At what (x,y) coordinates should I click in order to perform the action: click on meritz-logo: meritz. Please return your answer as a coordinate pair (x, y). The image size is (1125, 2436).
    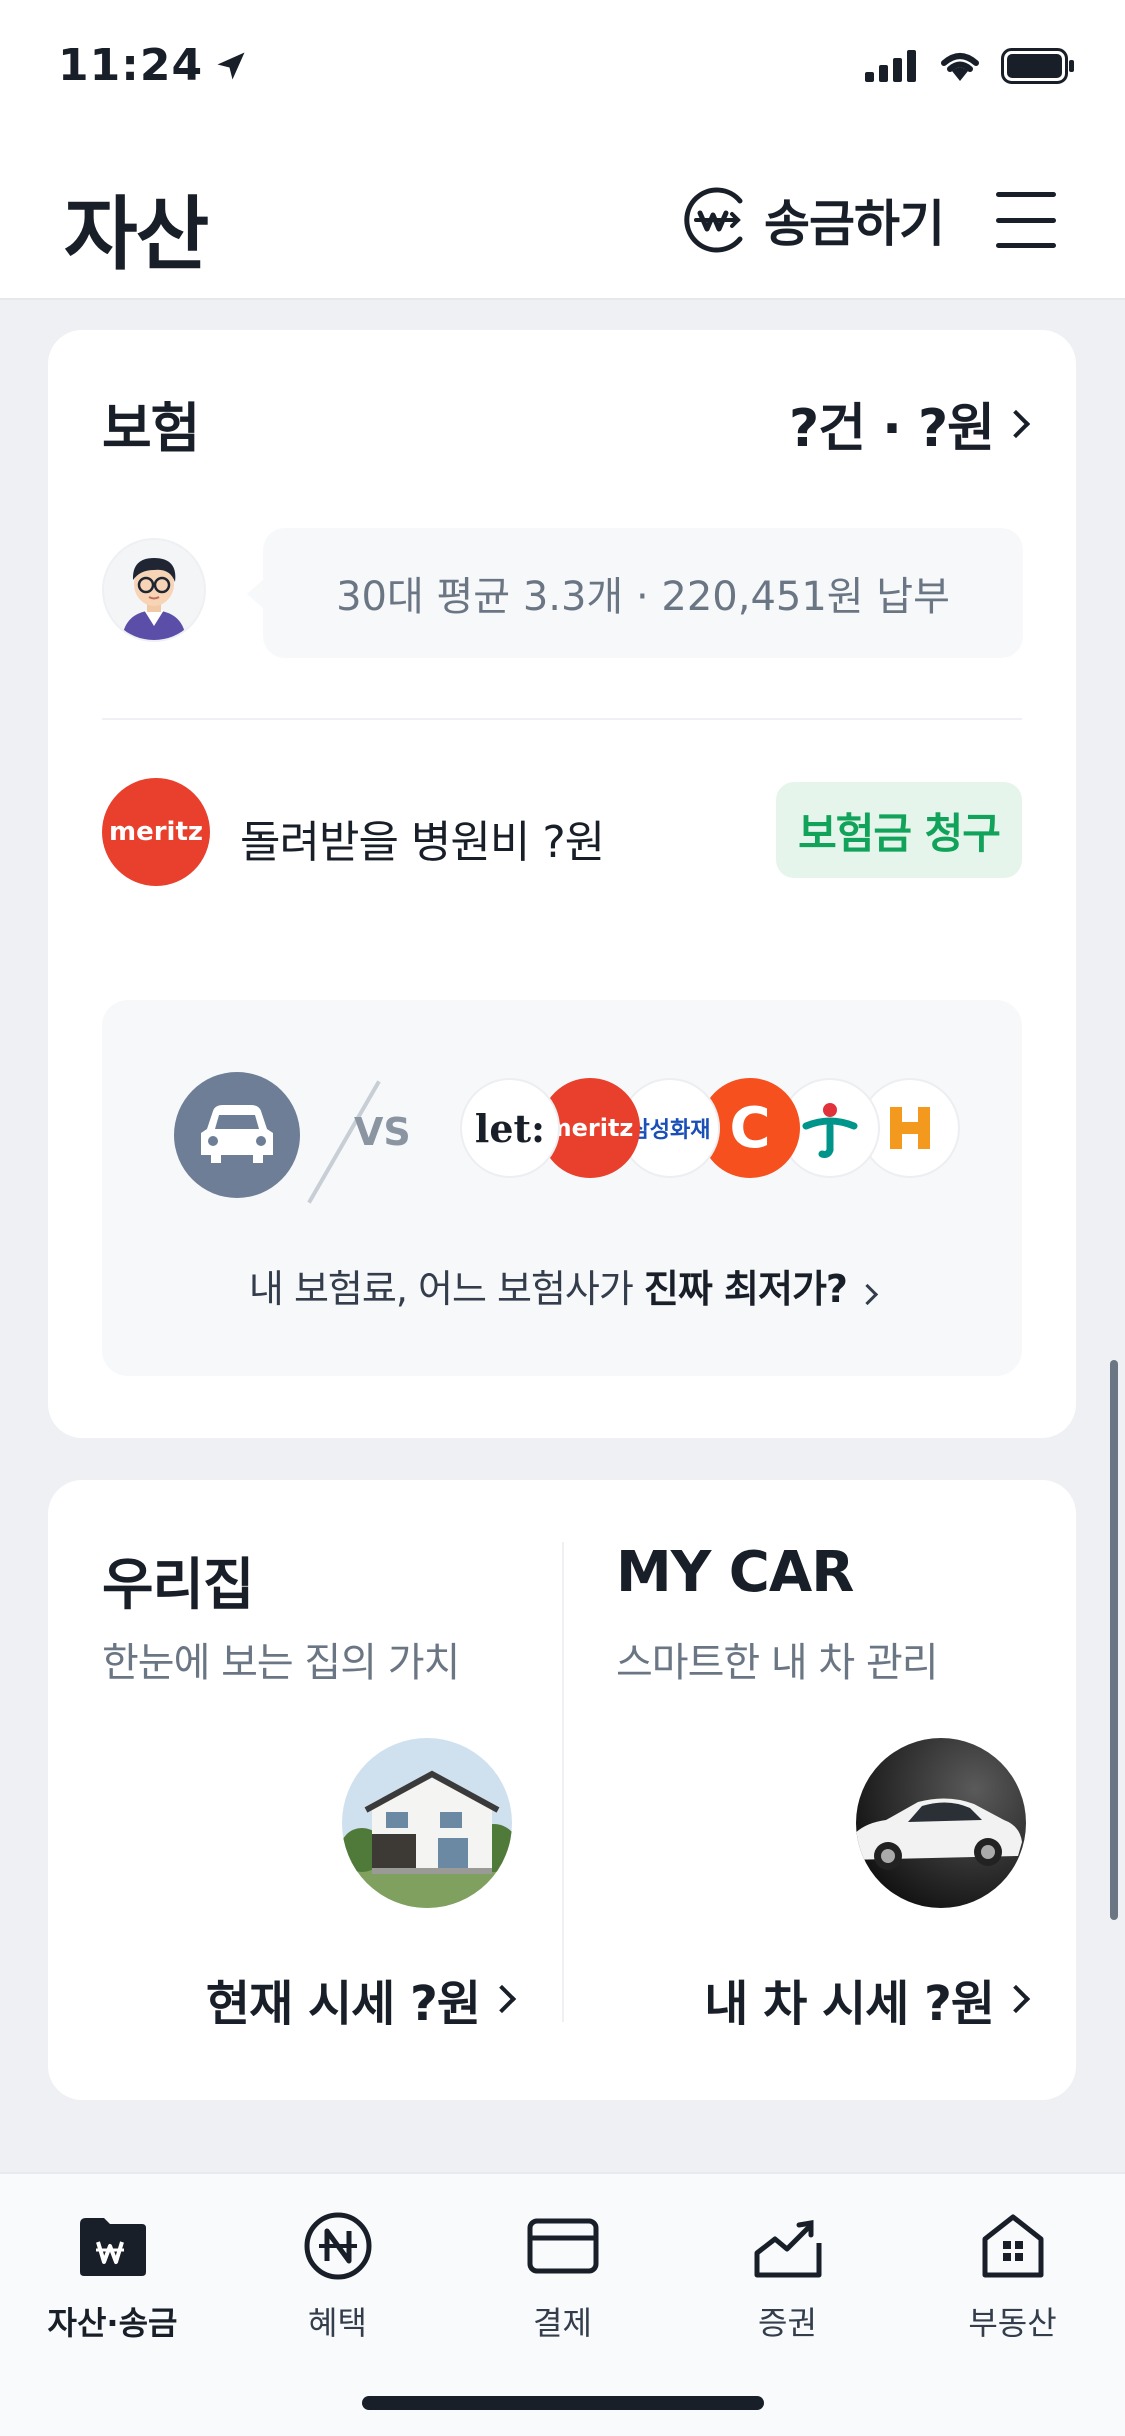
    Looking at the image, I should click on (156, 832).